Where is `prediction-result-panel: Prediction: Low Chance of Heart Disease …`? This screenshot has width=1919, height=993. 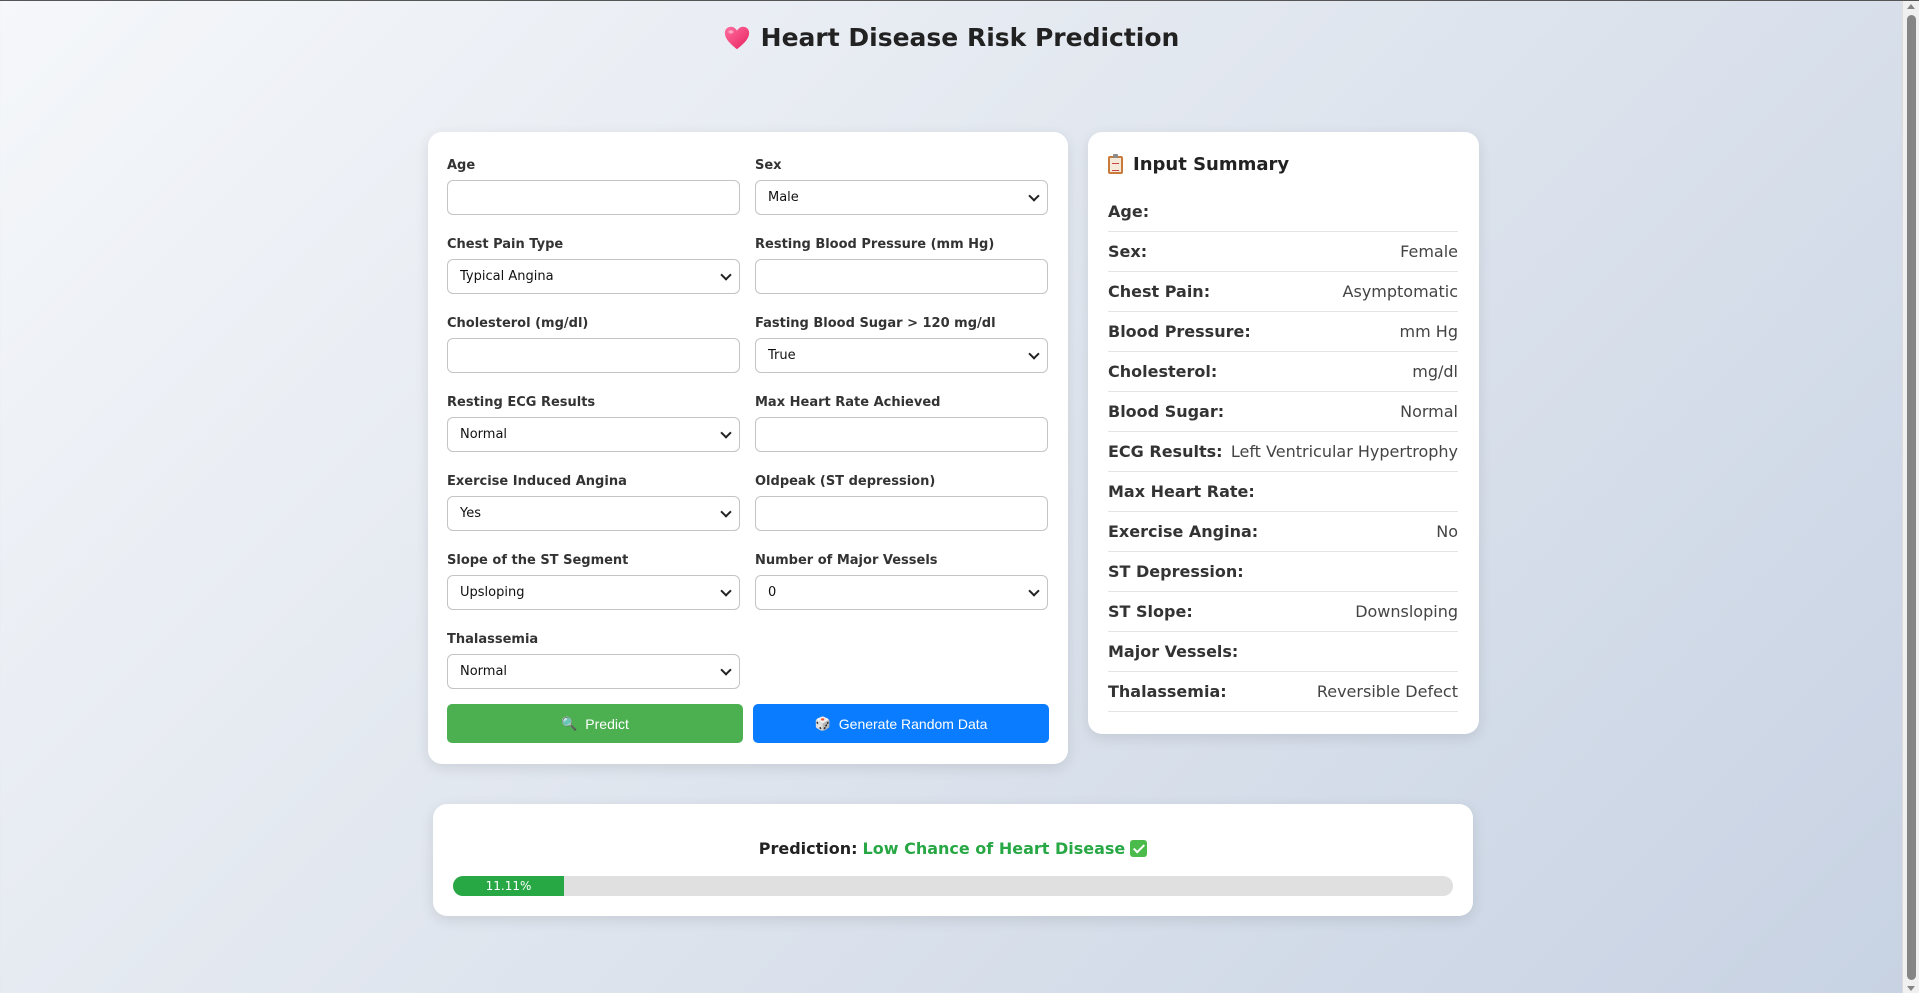 prediction-result-panel: Prediction: Low Chance of Heart Disease … is located at coordinates (953, 860).